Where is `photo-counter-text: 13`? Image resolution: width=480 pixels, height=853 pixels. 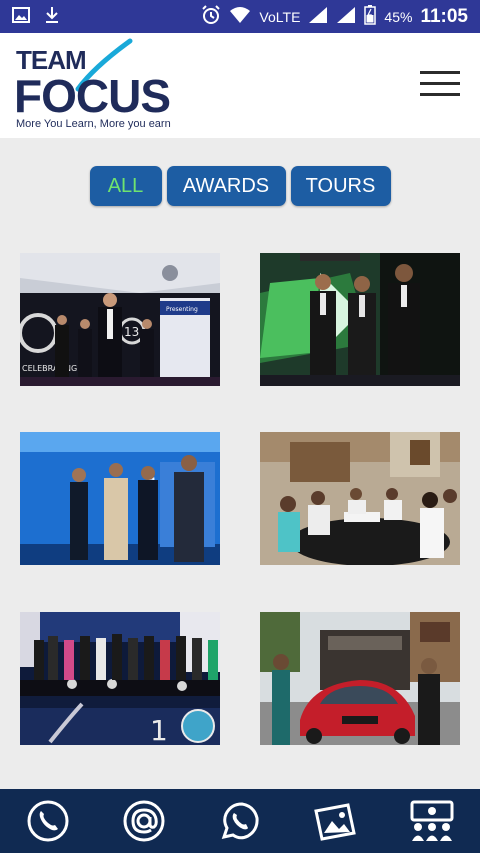
photo-counter-text: 13 is located at coordinates (131, 332).